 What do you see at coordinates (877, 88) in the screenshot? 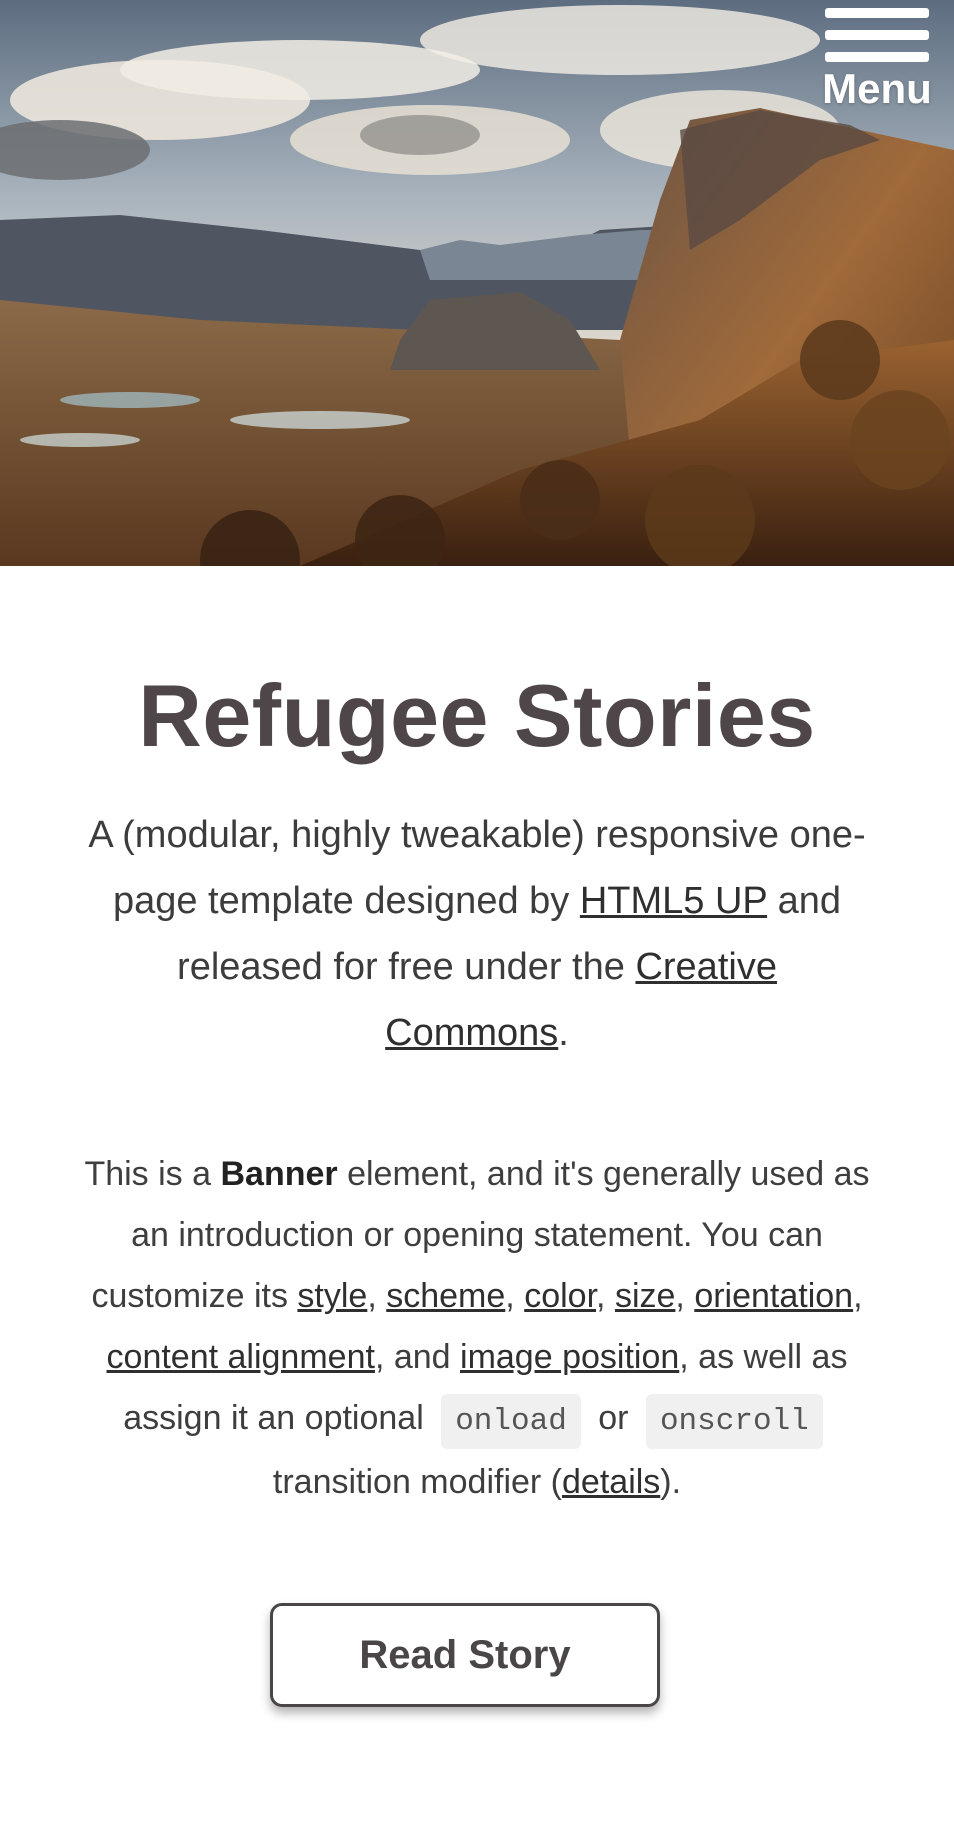
I see `menu-label: Menu` at bounding box center [877, 88].